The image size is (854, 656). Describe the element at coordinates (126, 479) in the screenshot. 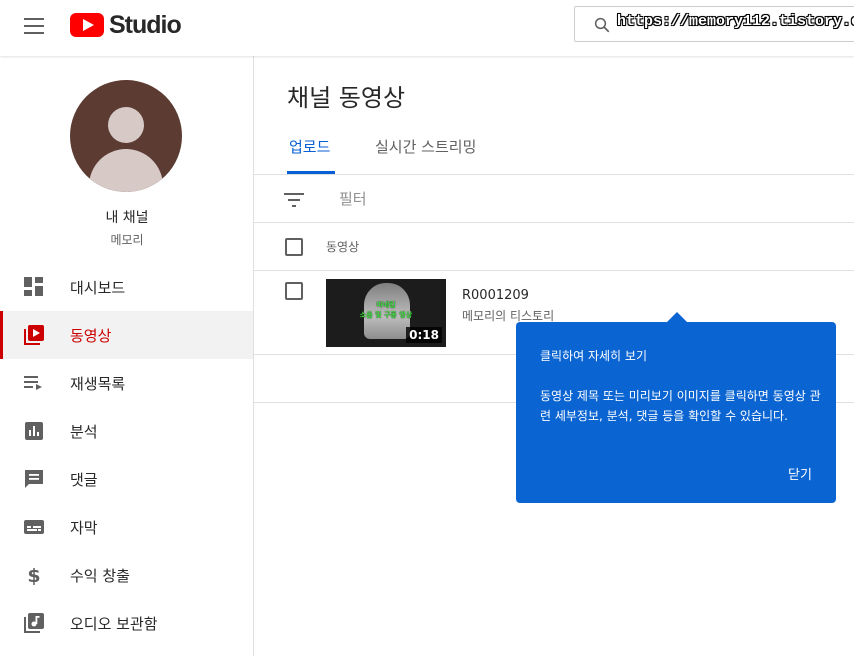

I see `sidebar-item-comments: 댓글` at that location.